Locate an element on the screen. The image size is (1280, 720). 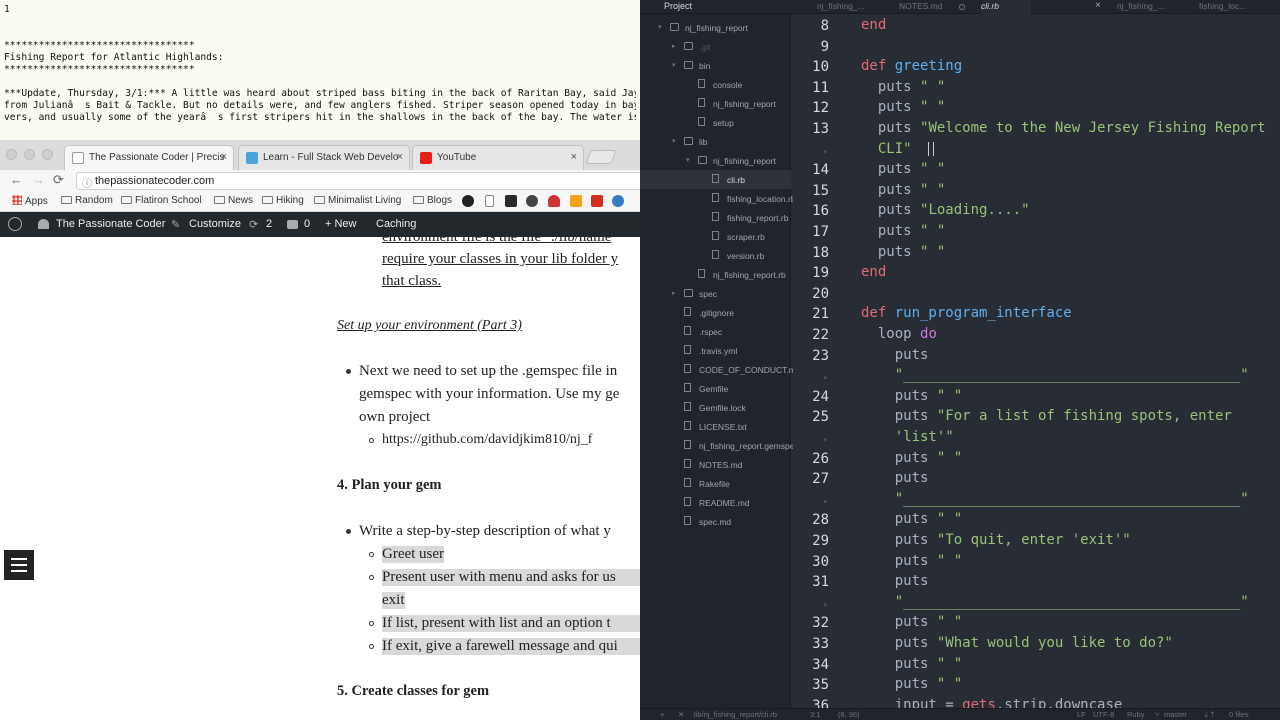
file-icon is located at coordinates (687, 387).